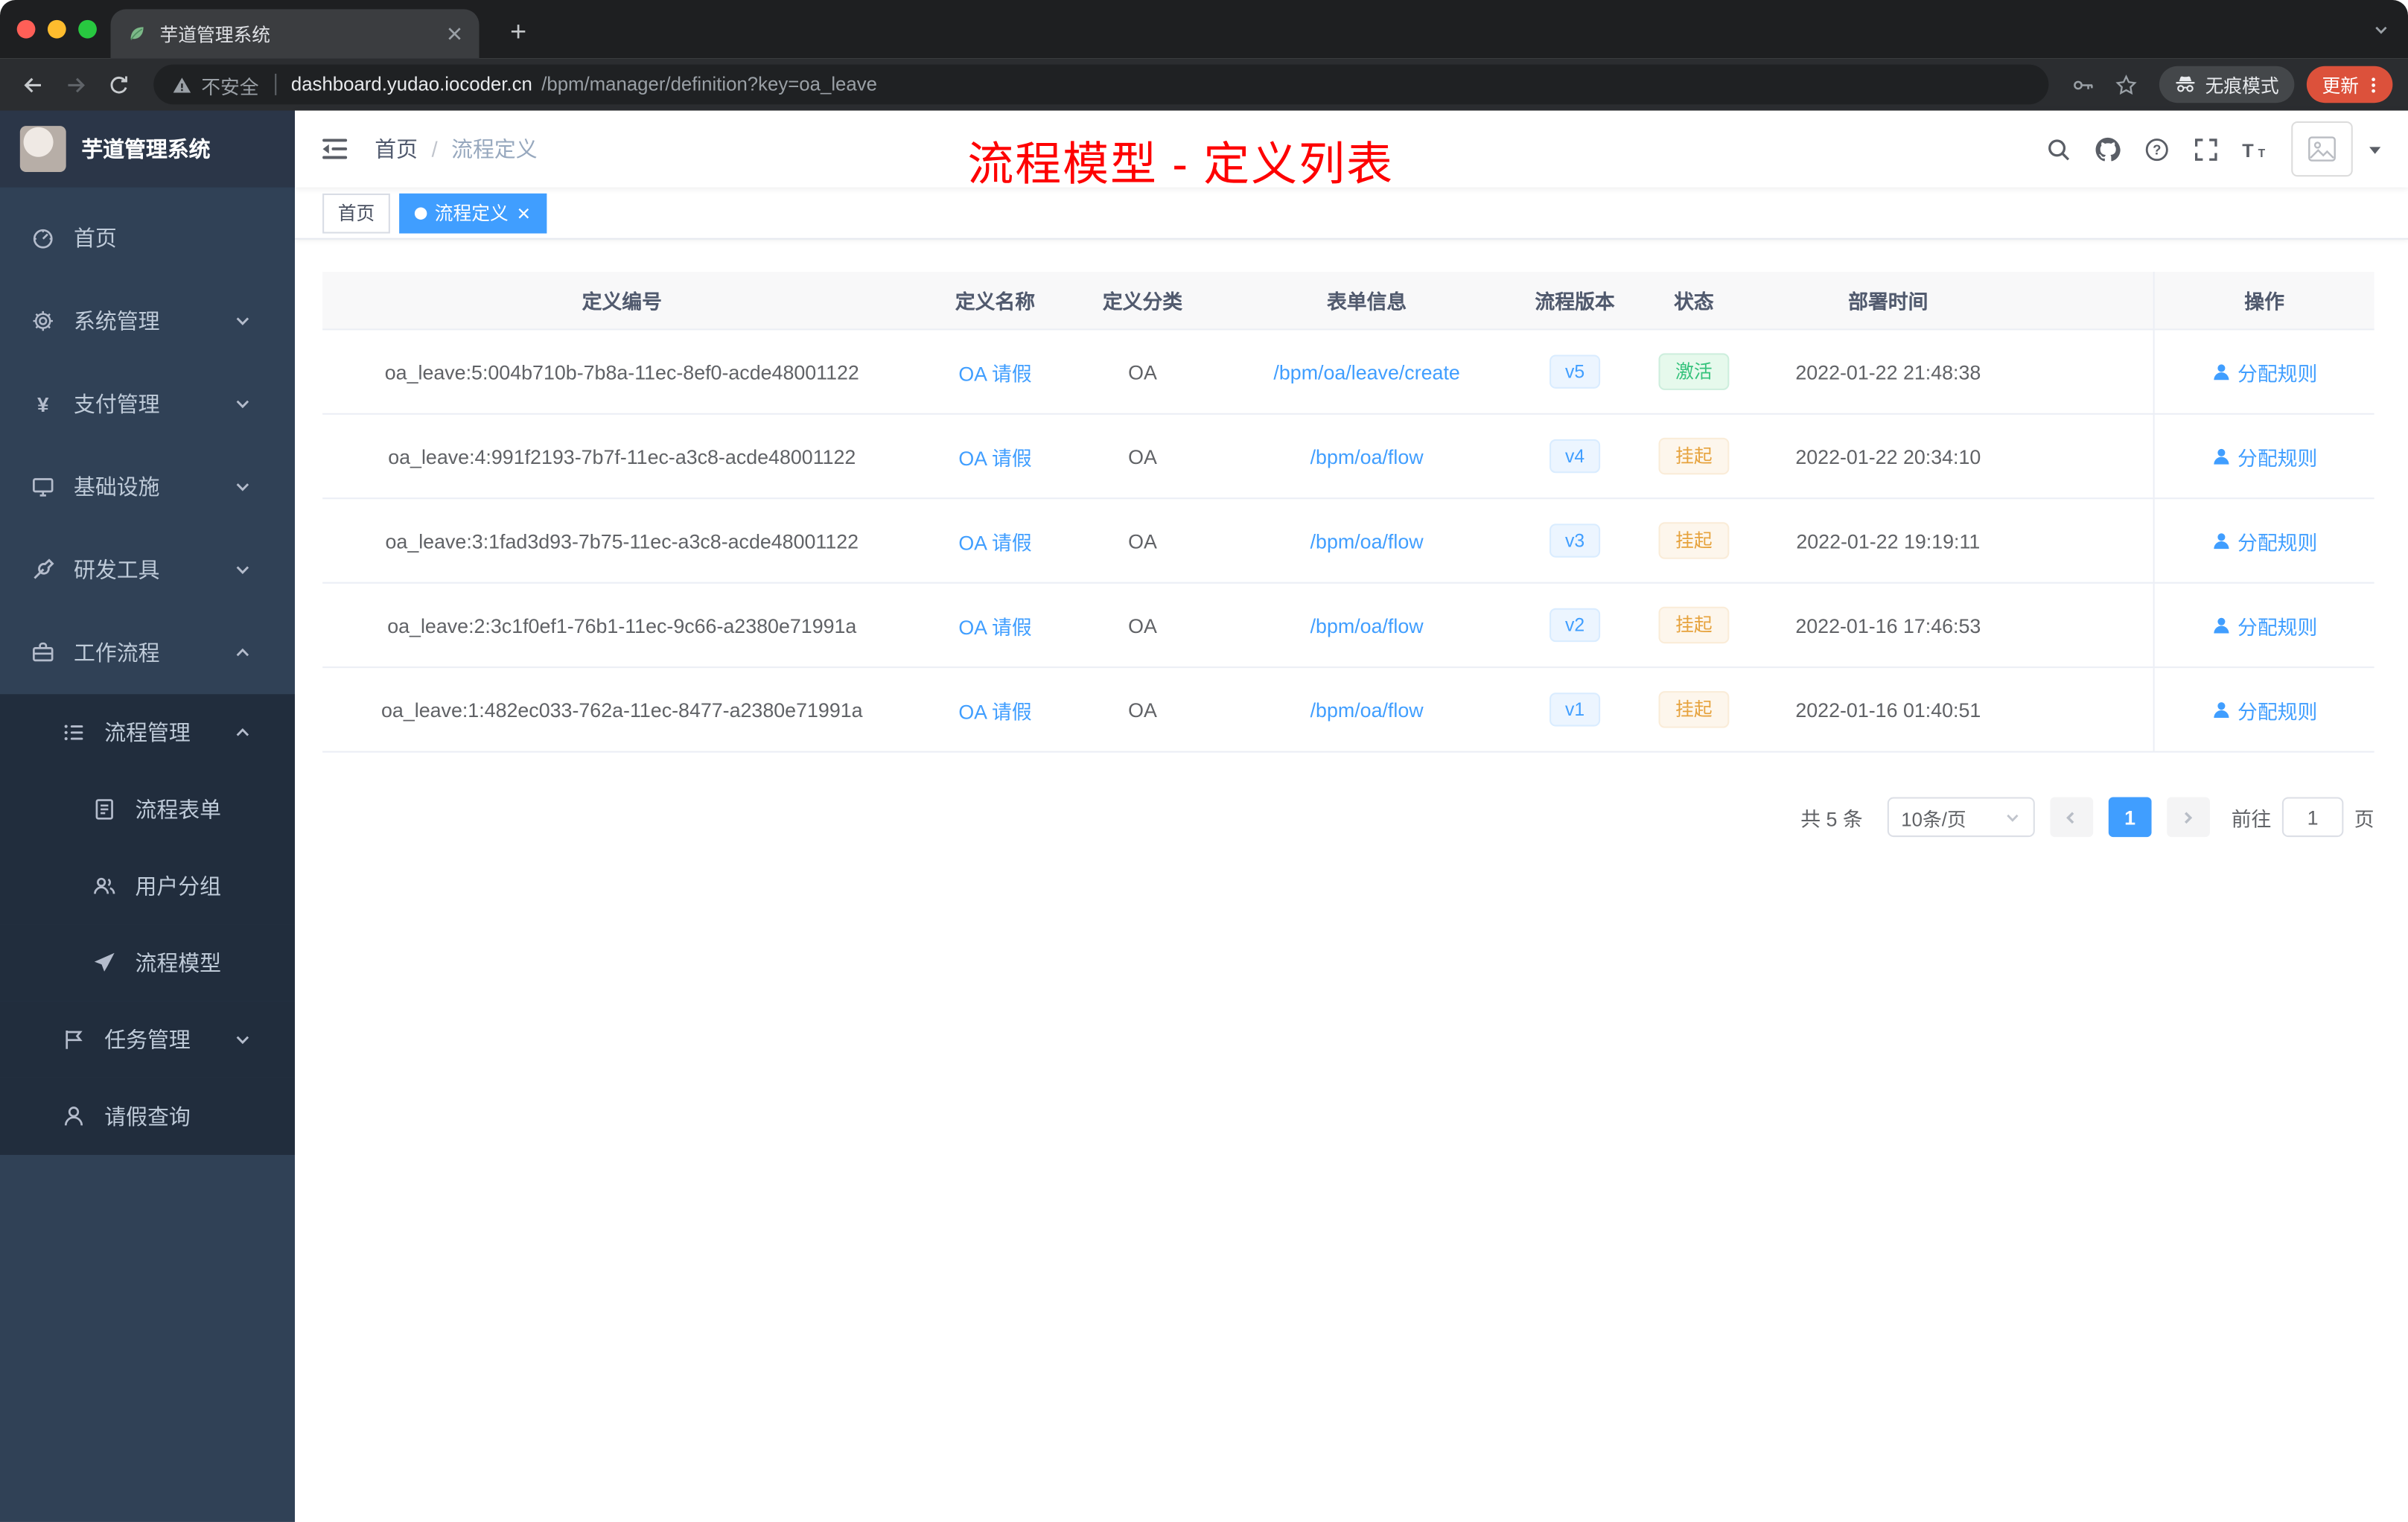 The height and width of the screenshot is (1522, 2408). Describe the element at coordinates (147, 732) in the screenshot. I see `sidebar-item-process-mgmt: 流程管理` at that location.